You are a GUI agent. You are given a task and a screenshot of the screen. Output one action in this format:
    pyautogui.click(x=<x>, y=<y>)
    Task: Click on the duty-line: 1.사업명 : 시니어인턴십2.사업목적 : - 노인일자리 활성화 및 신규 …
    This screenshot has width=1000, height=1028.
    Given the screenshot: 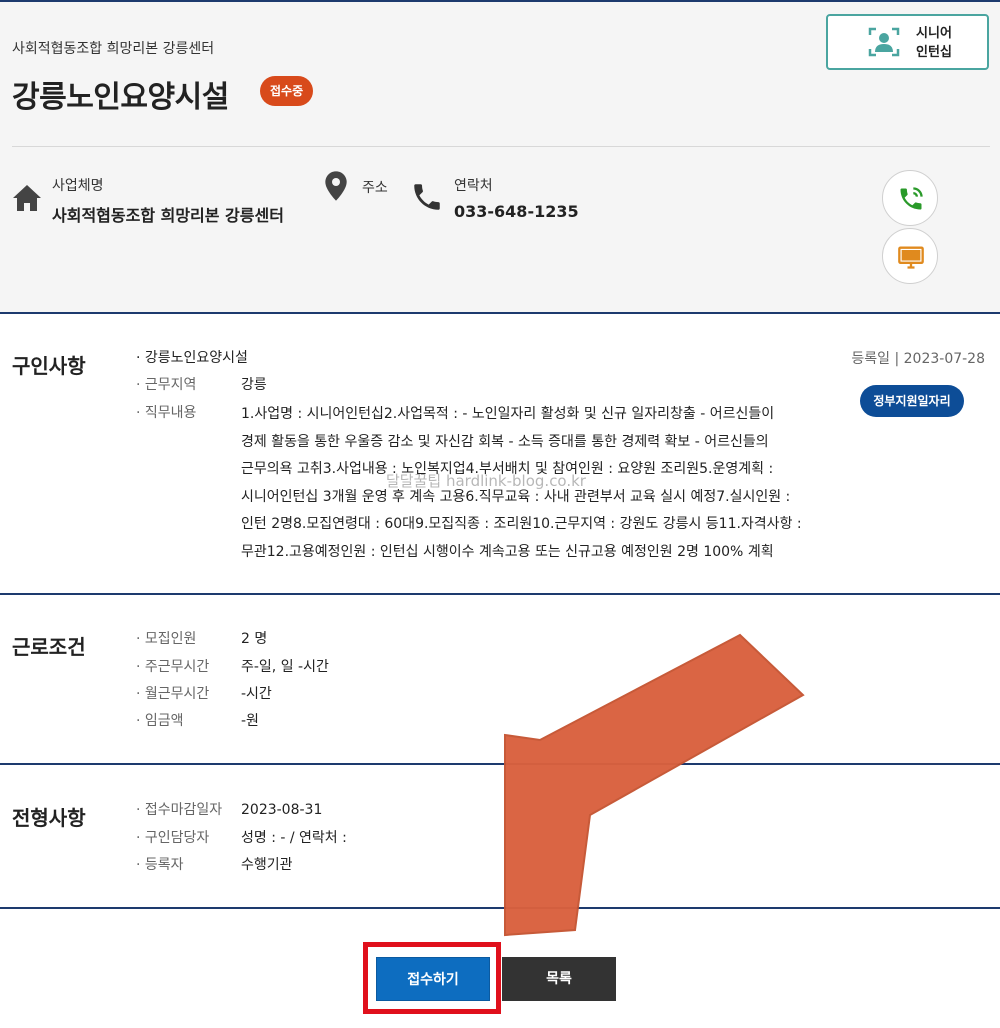 What is the action you would take?
    pyautogui.click(x=508, y=414)
    